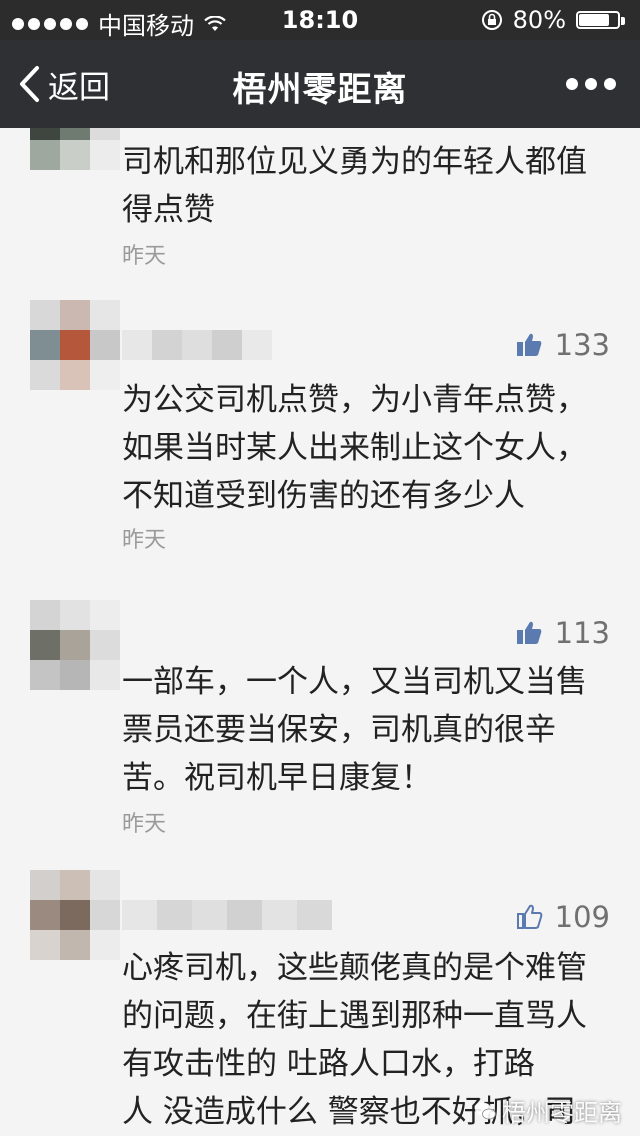  I want to click on watermark: 梧州零距离, so click(548, 1110).